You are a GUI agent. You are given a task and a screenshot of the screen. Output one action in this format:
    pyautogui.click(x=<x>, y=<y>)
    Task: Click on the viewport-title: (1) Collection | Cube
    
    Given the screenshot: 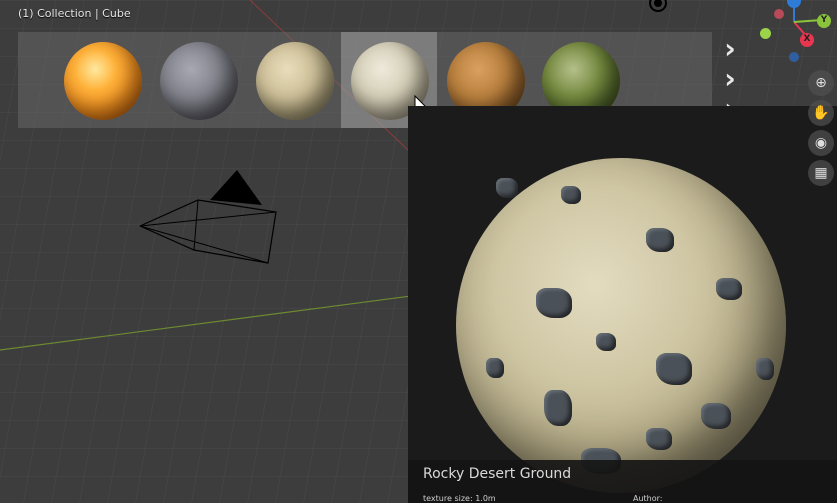 What is the action you would take?
    pyautogui.click(x=74, y=13)
    